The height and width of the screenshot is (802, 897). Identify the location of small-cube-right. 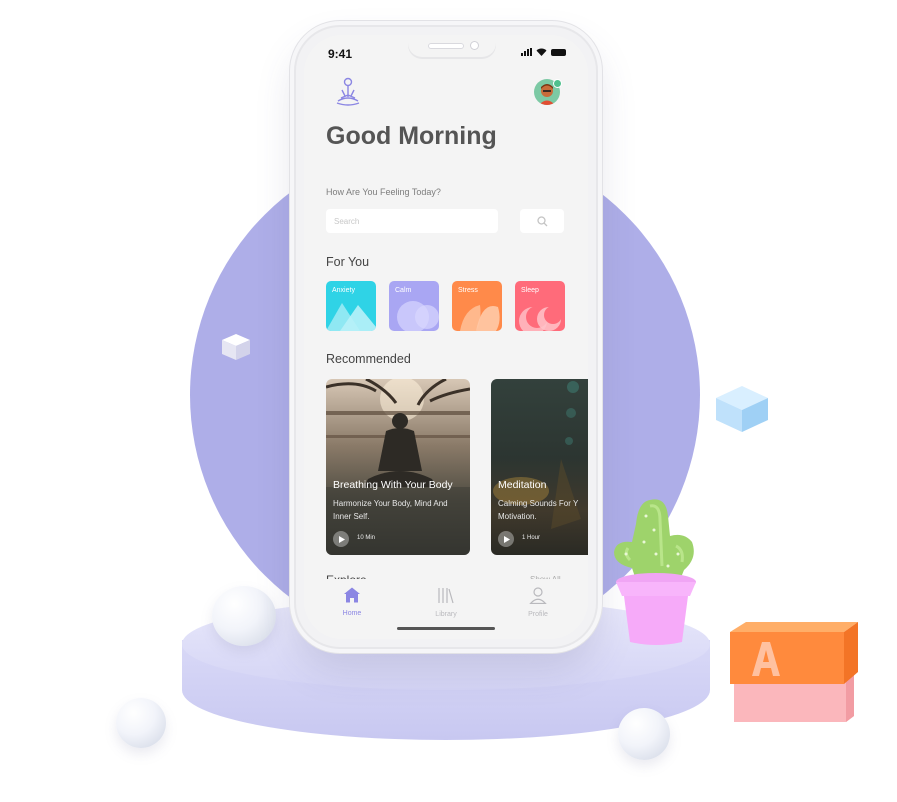
(742, 409).